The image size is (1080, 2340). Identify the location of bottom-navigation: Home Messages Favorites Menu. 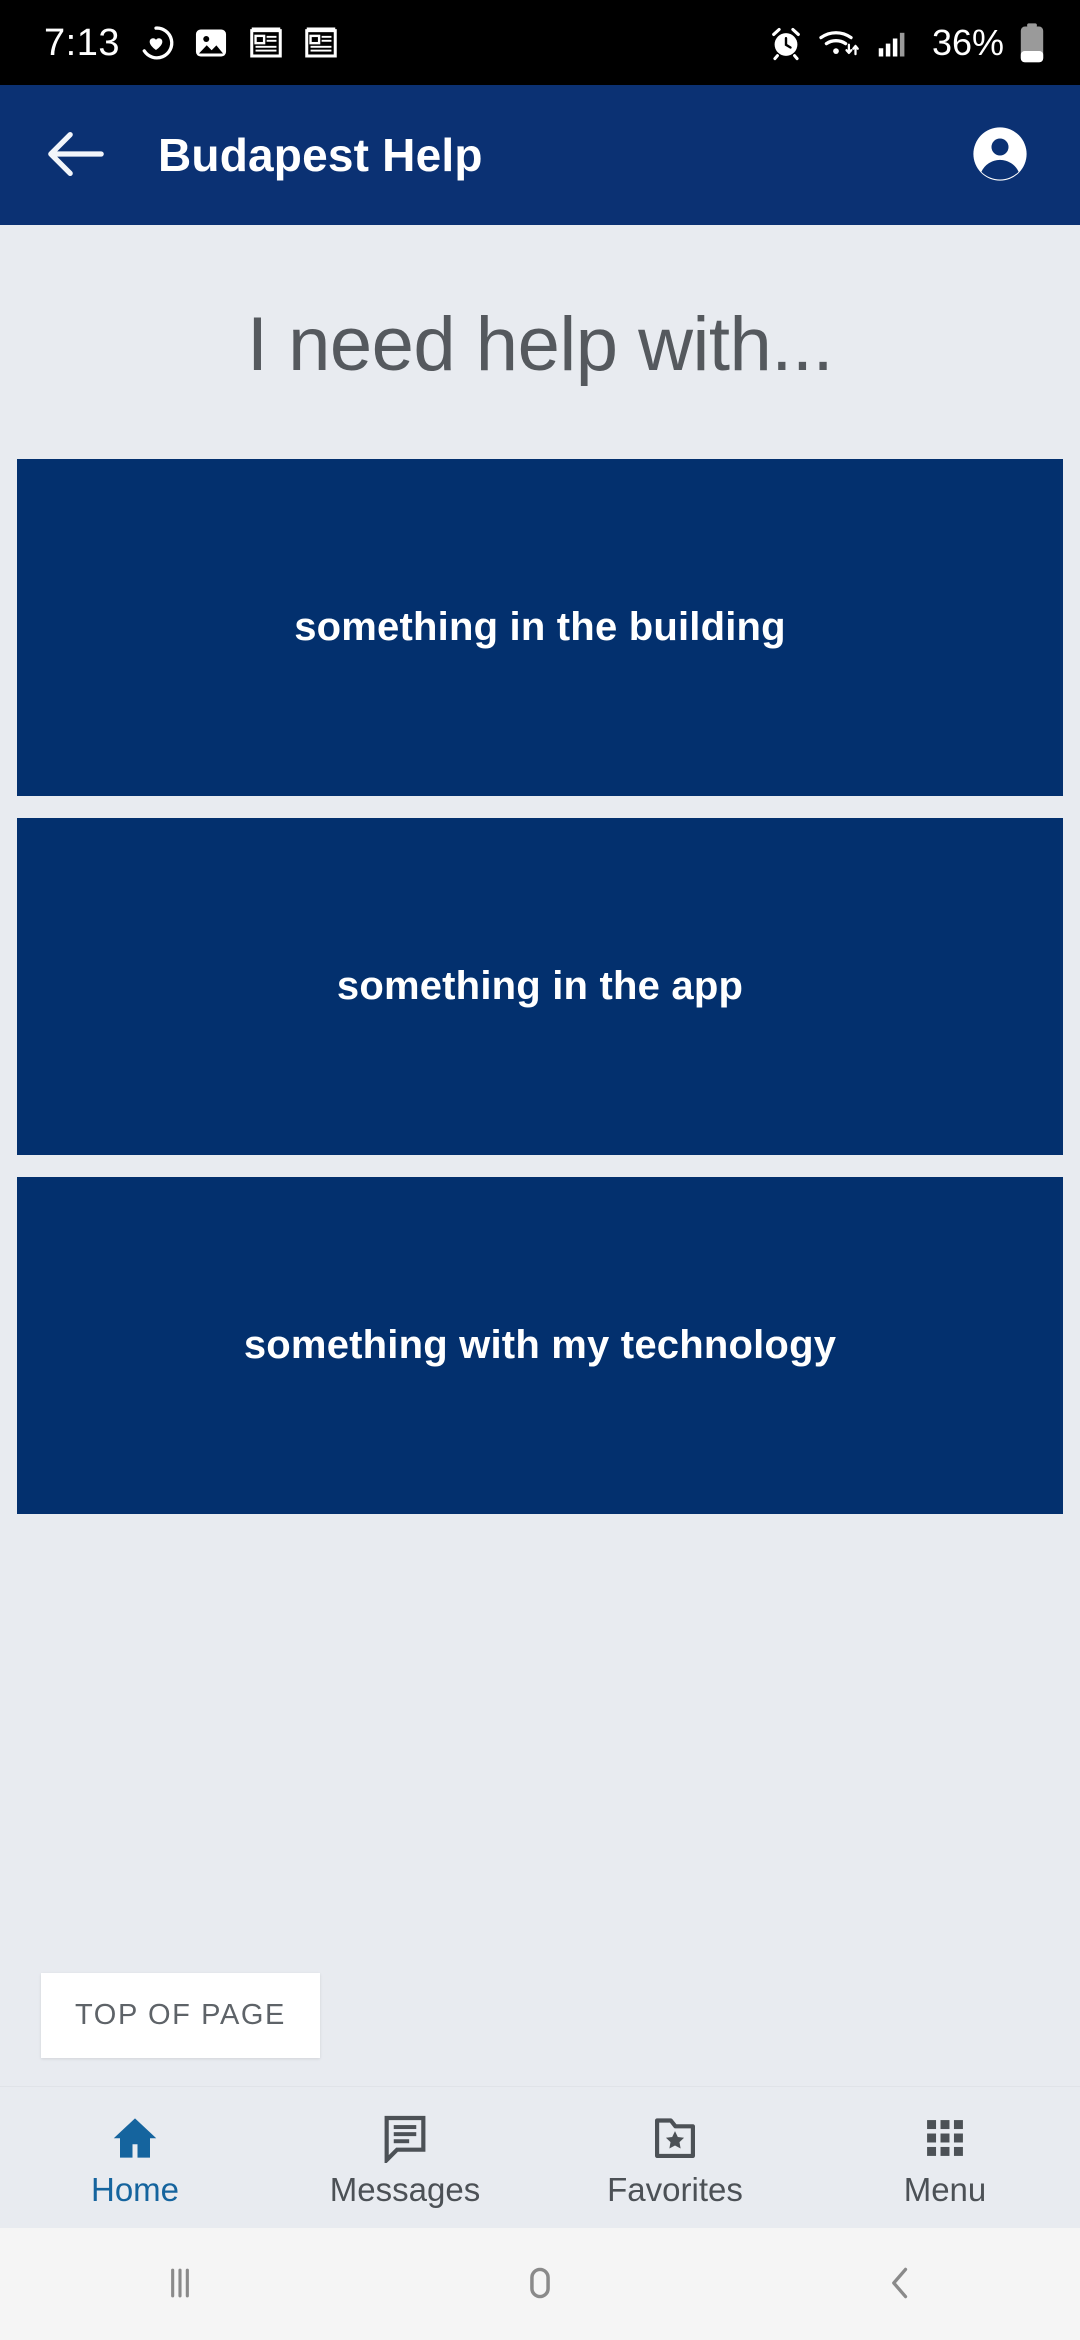
(540, 2157).